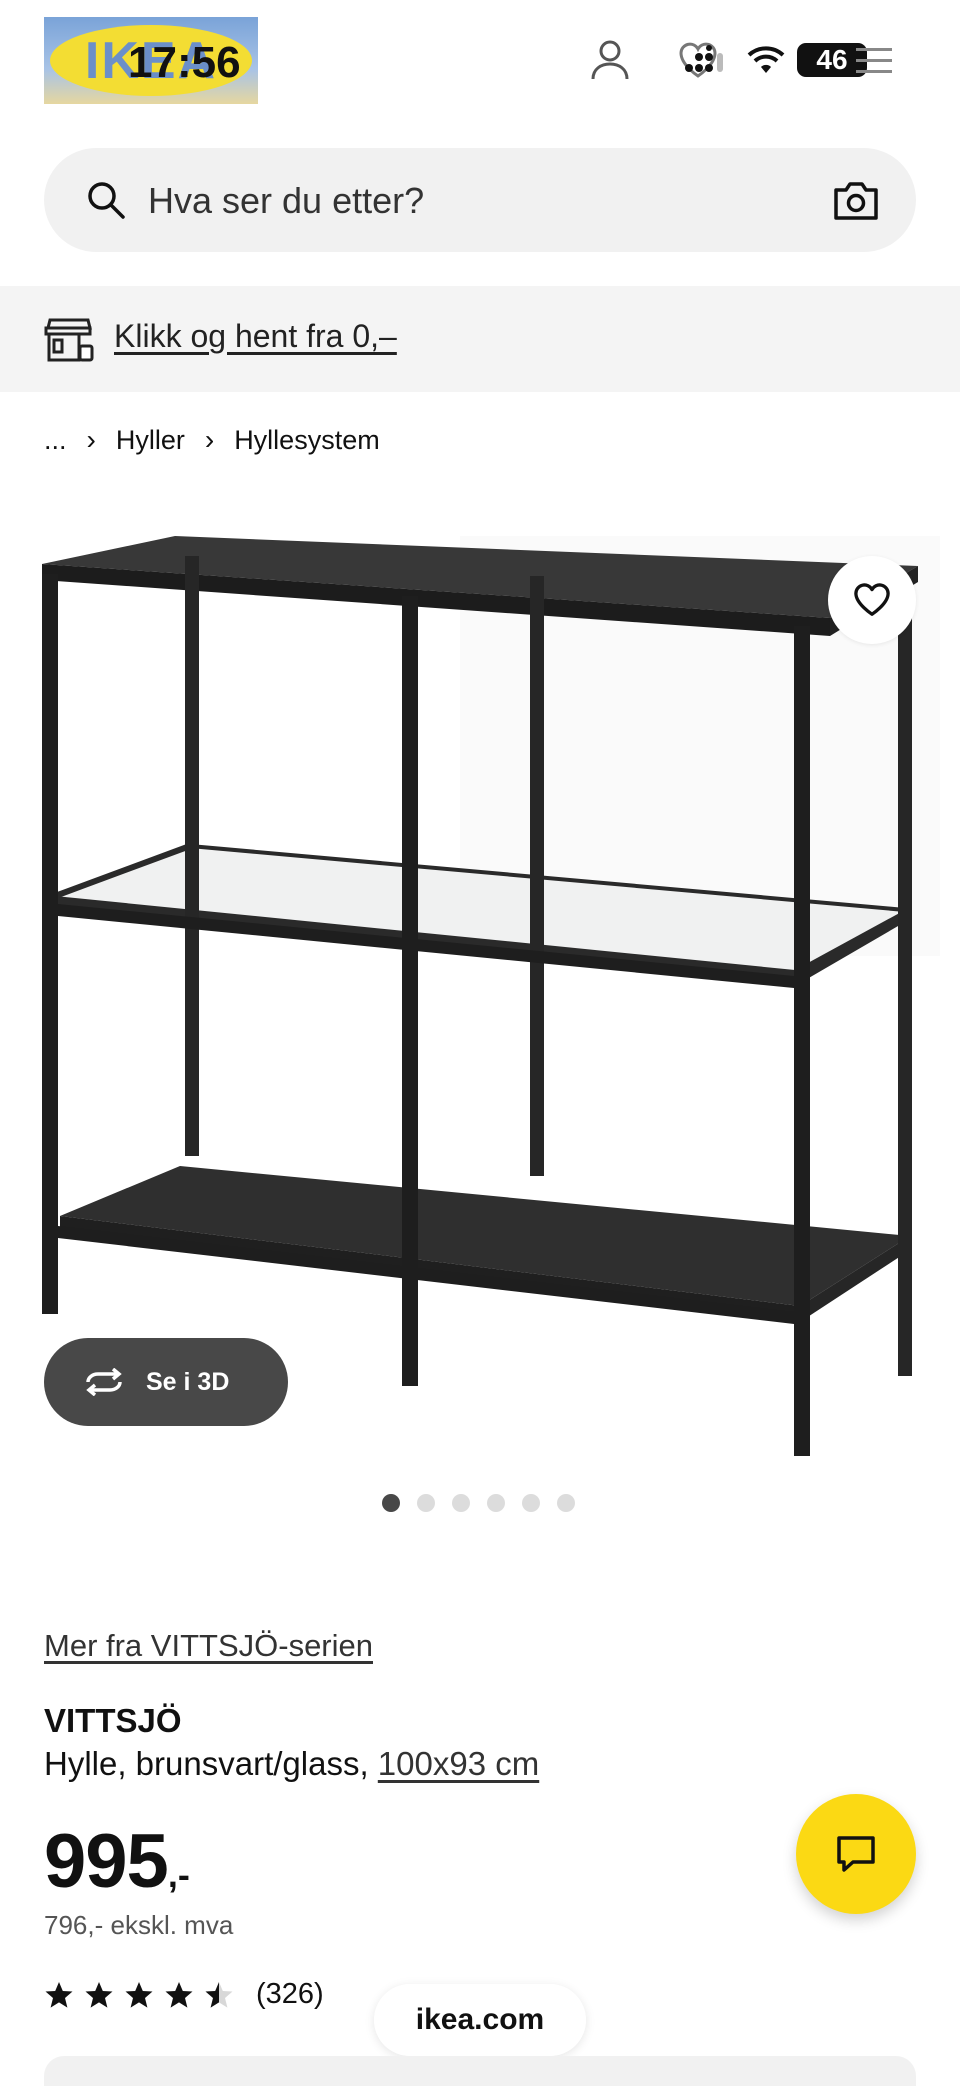 This screenshot has height=2086, width=960. I want to click on image-pagination, so click(478, 1503).